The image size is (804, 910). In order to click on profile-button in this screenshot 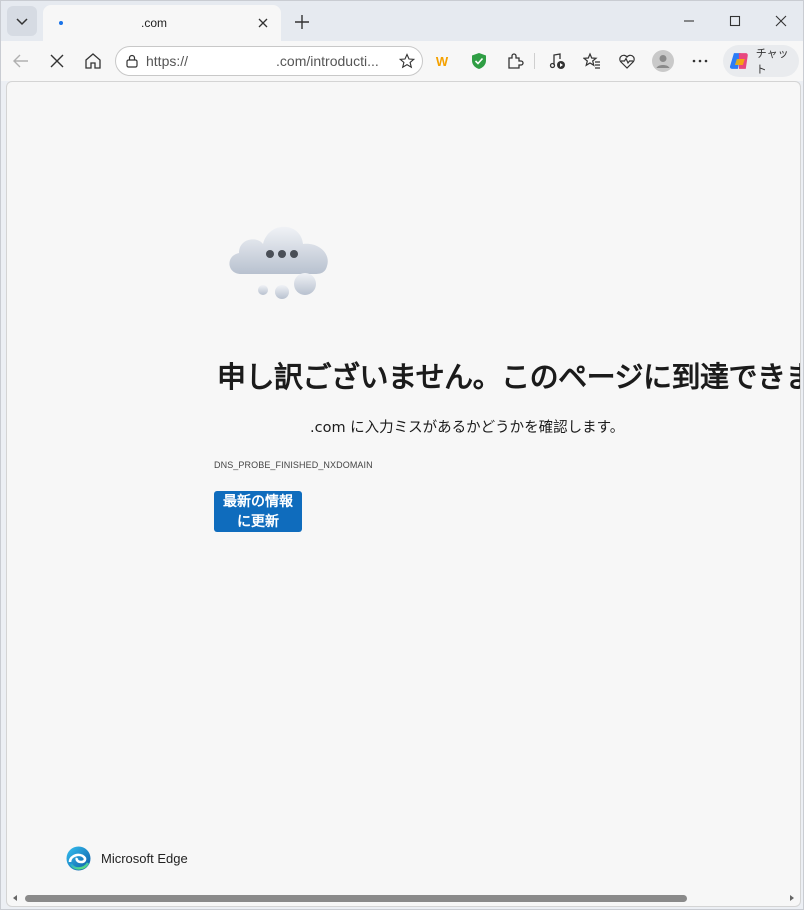, I will do `click(663, 61)`.